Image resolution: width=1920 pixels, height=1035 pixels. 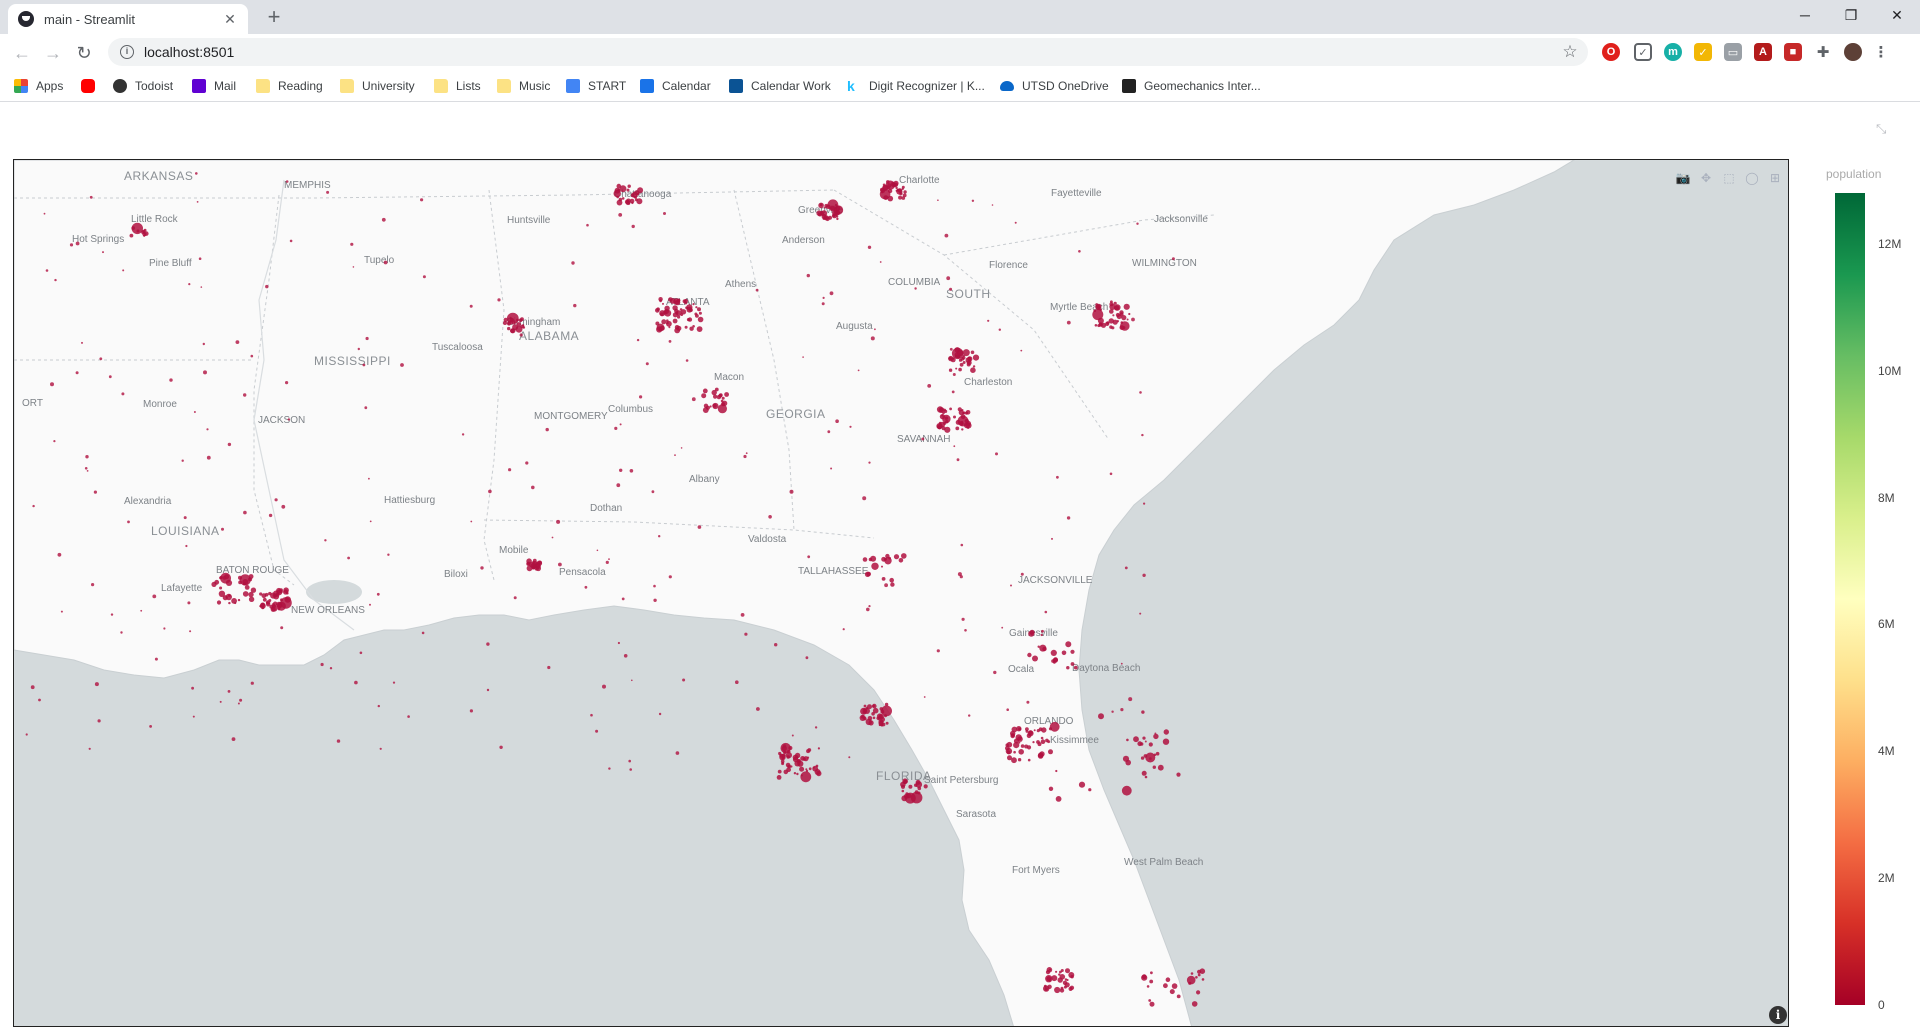 What do you see at coordinates (128, 19) in the screenshot?
I see `browser-tab: main - Streamlit ✕` at bounding box center [128, 19].